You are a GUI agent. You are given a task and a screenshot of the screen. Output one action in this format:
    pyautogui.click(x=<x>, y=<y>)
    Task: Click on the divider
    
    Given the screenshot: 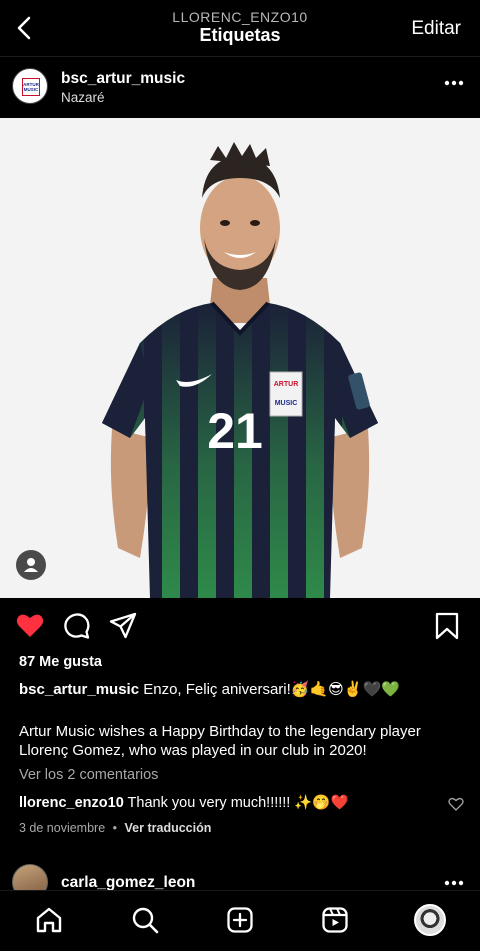 What is the action you would take?
    pyautogui.click(x=240, y=56)
    